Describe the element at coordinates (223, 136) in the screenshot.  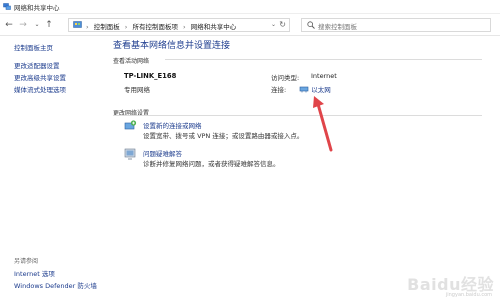
I see `task-description: 设置宽带、拨号或 VPN 连接；或设置路由器或接入点。` at that location.